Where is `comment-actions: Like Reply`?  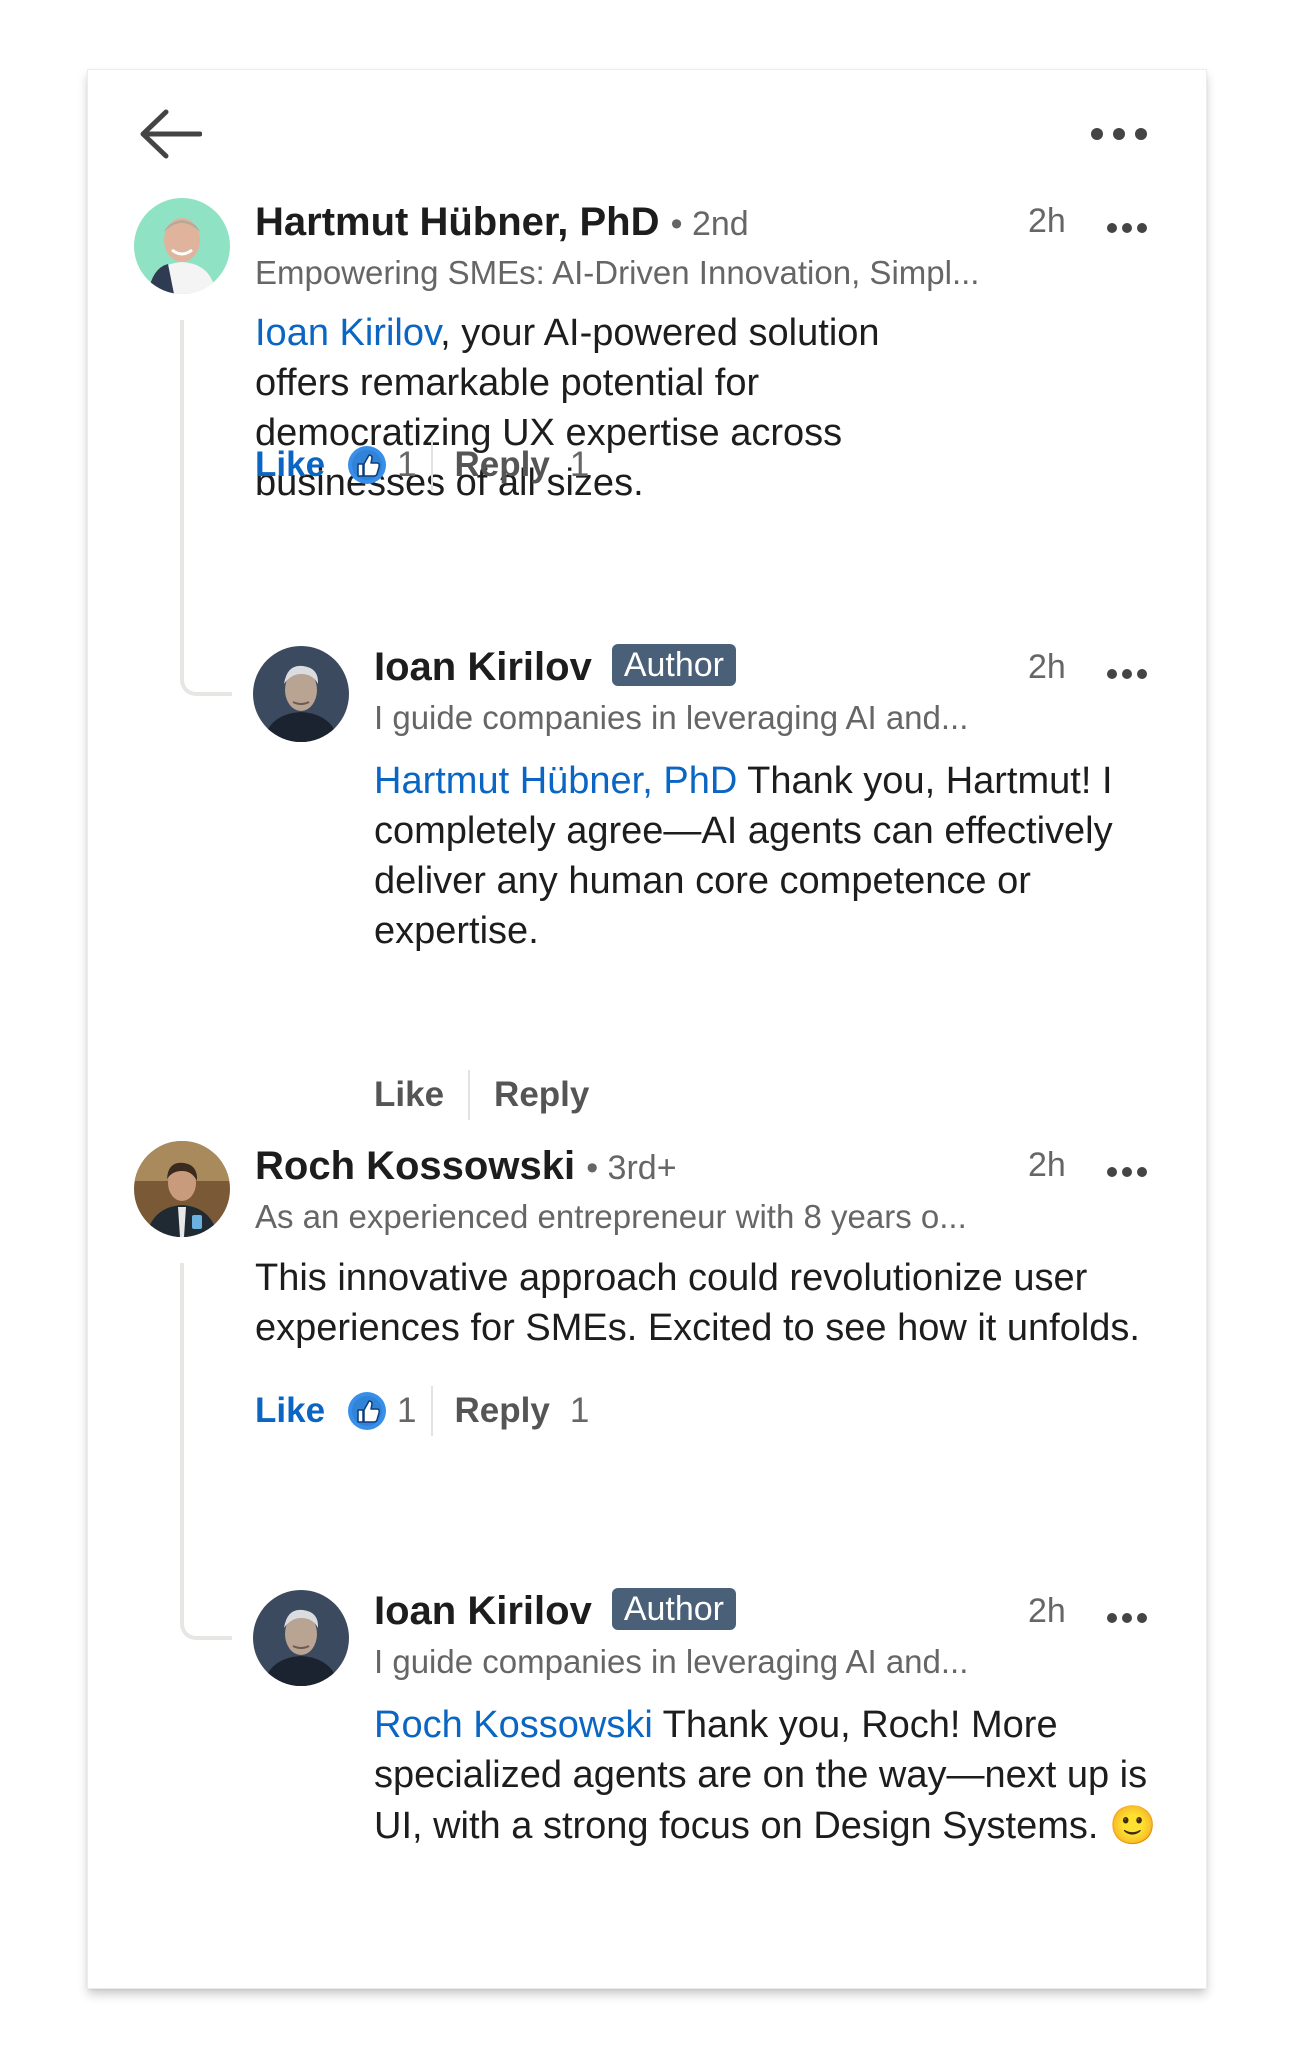 comment-actions: Like Reply is located at coordinates (481, 1095).